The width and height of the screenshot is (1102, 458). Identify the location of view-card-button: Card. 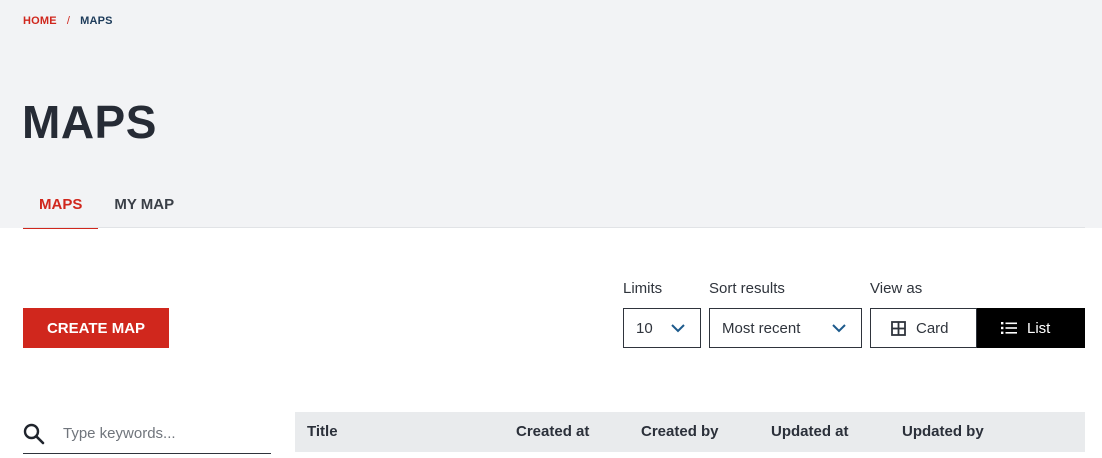
(923, 328).